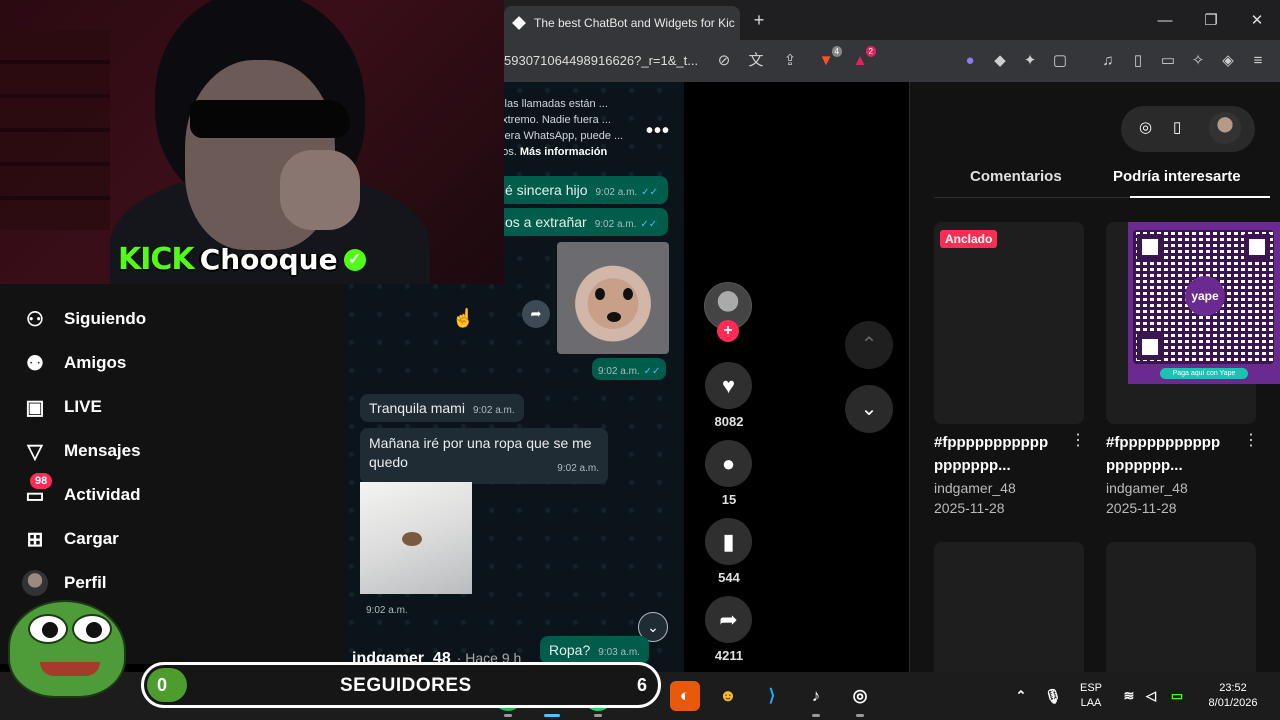 The height and width of the screenshot is (720, 1280). Describe the element at coordinates (1009, 323) in the screenshot. I see `video-card: Anclado` at that location.